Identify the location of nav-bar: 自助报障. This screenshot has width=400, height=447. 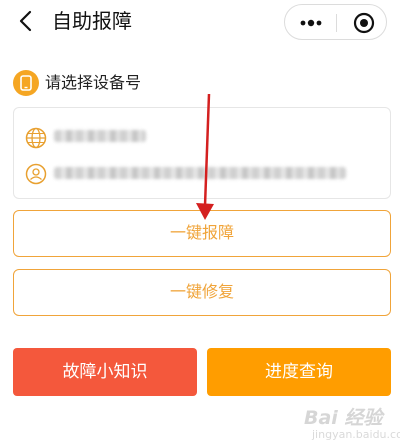
(200, 22).